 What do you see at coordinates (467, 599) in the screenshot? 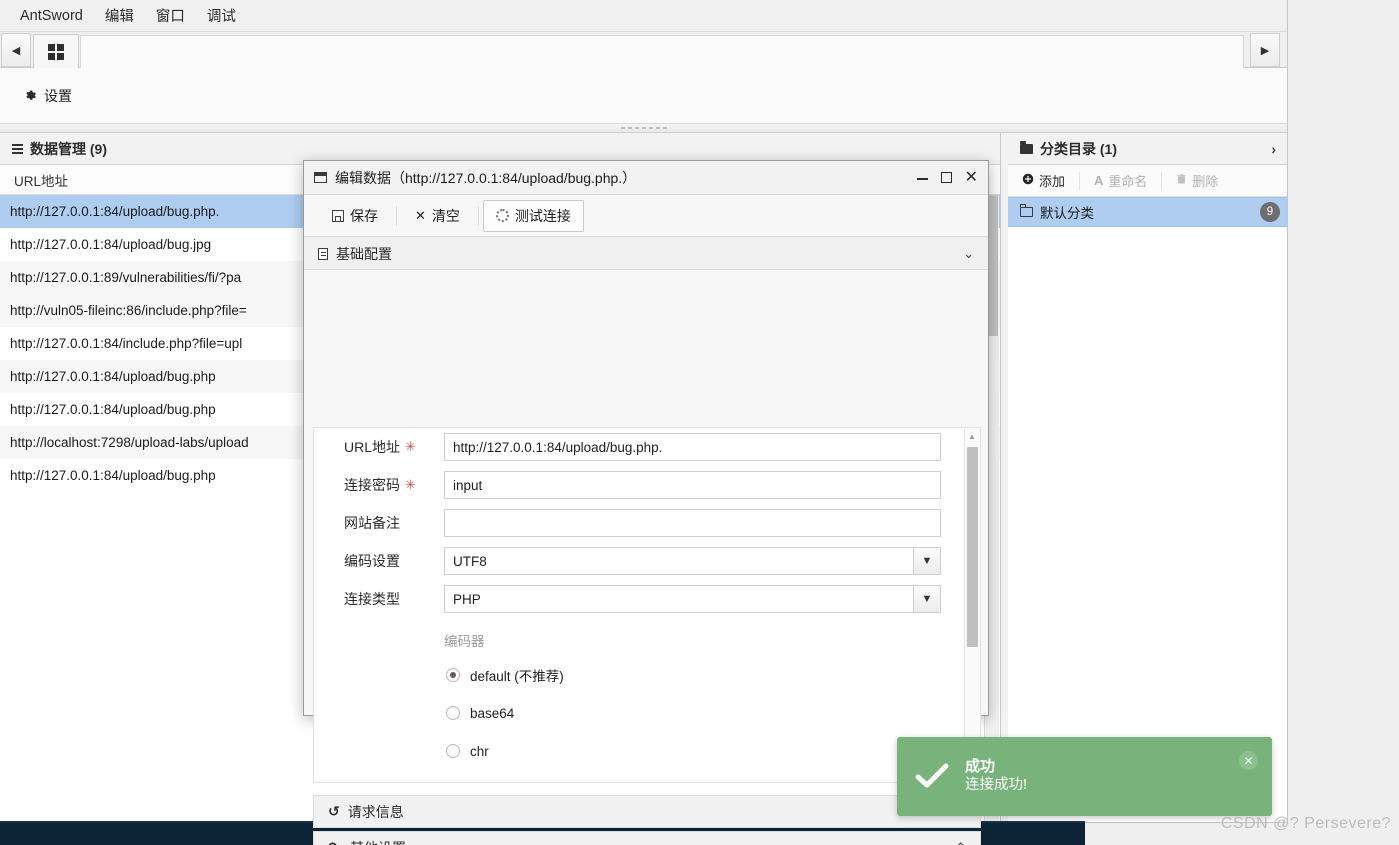
I see `connection-type-value: PHP` at bounding box center [467, 599].